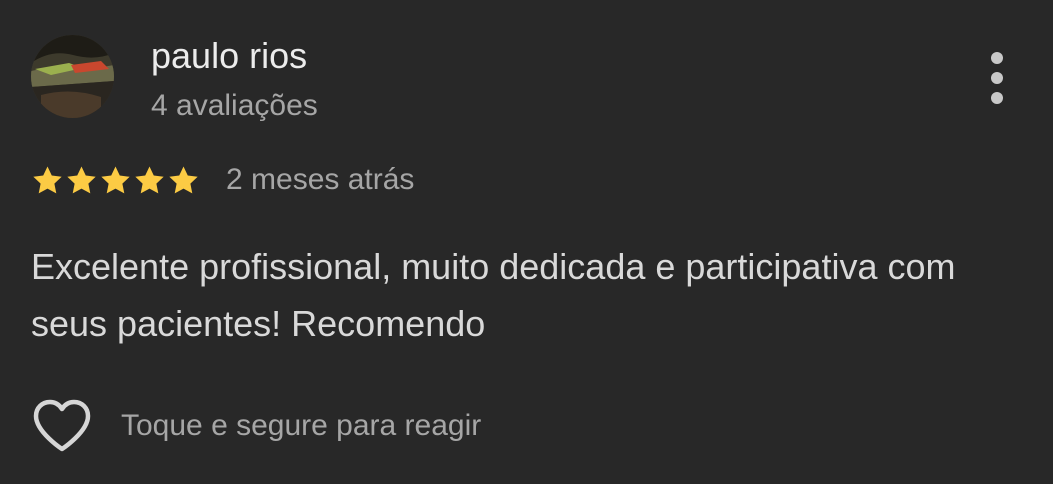  Describe the element at coordinates (222, 180) in the screenshot. I see `rating-row: 2 meses atrás` at that location.